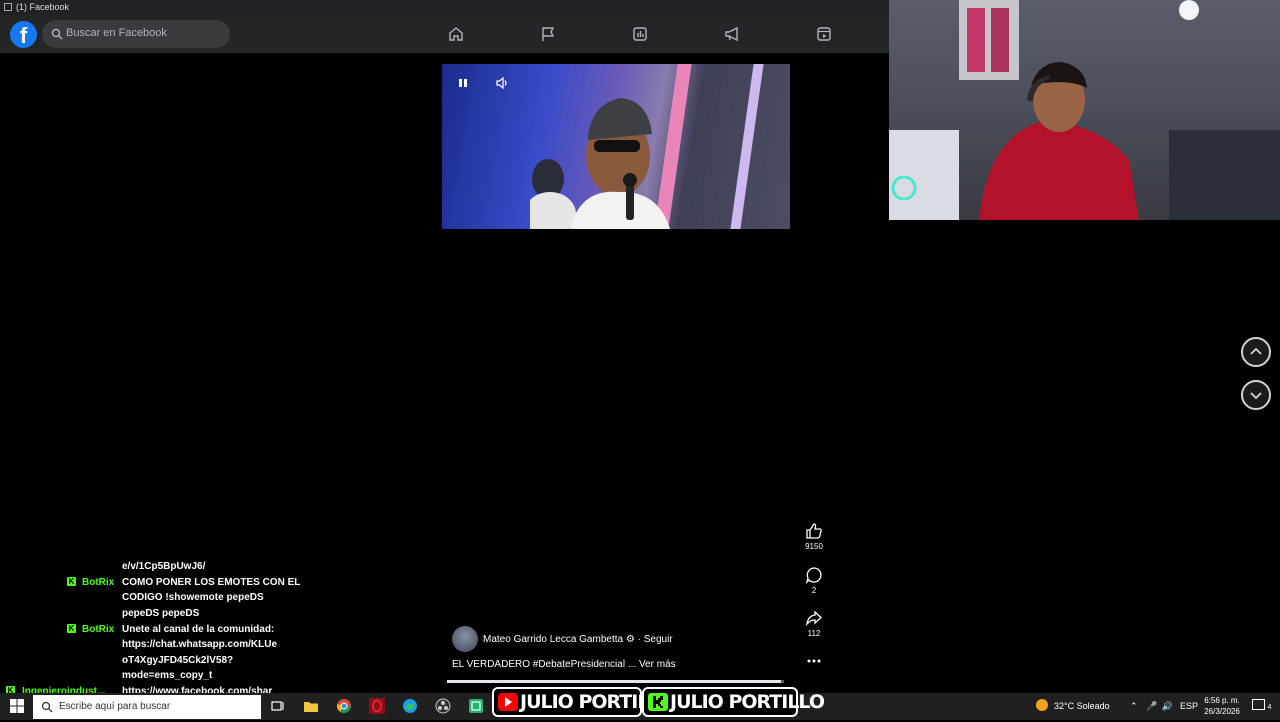  Describe the element at coordinates (211, 582) in the screenshot. I see `chat-text: COMO PONER LOS EMOTES CON EL` at that location.